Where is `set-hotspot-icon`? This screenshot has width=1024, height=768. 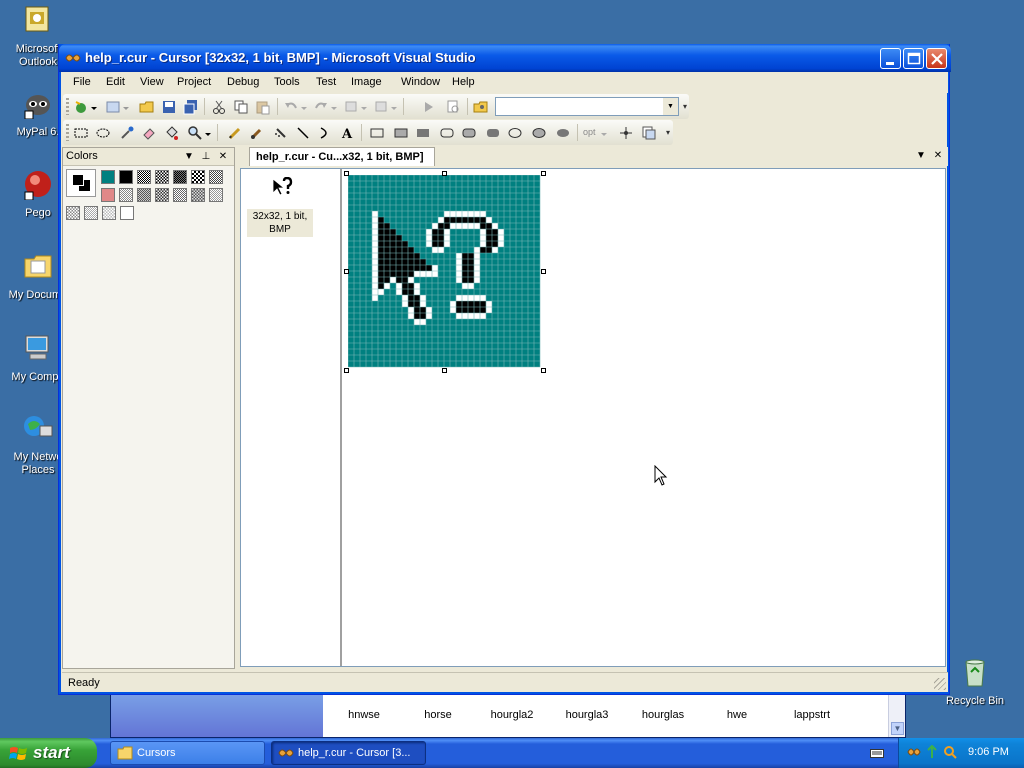
set-hotspot-icon is located at coordinates (626, 133).